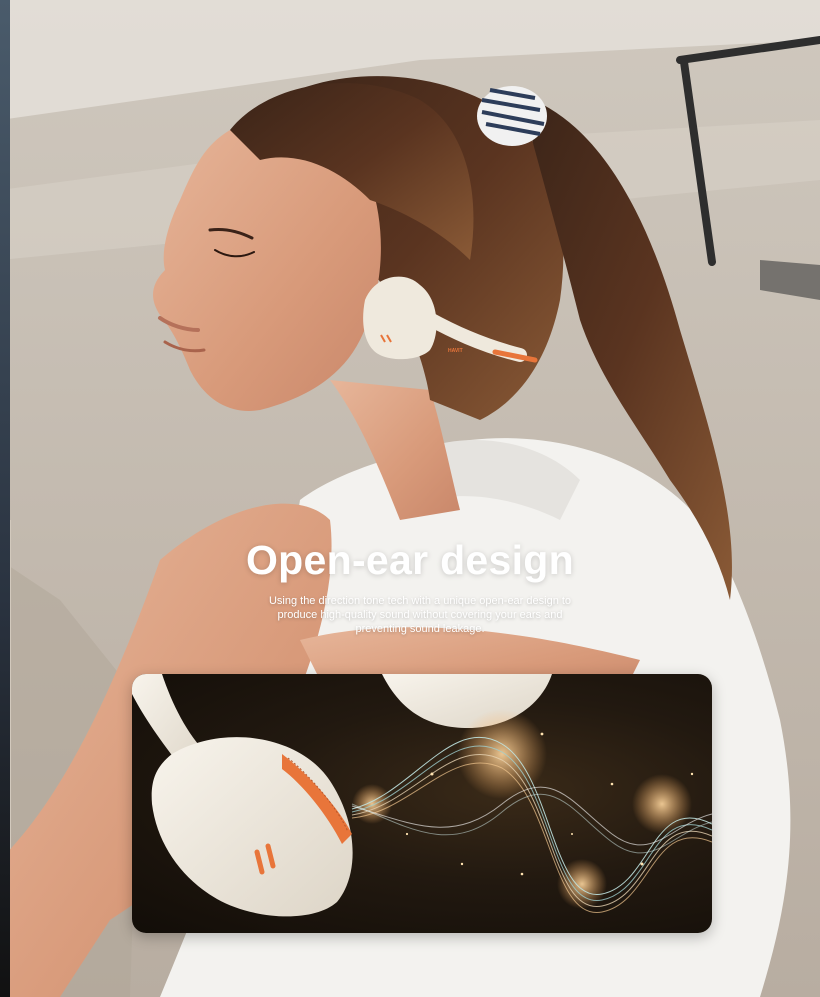  What do you see at coordinates (5, 498) in the screenshot?
I see `left-edge-strip` at bounding box center [5, 498].